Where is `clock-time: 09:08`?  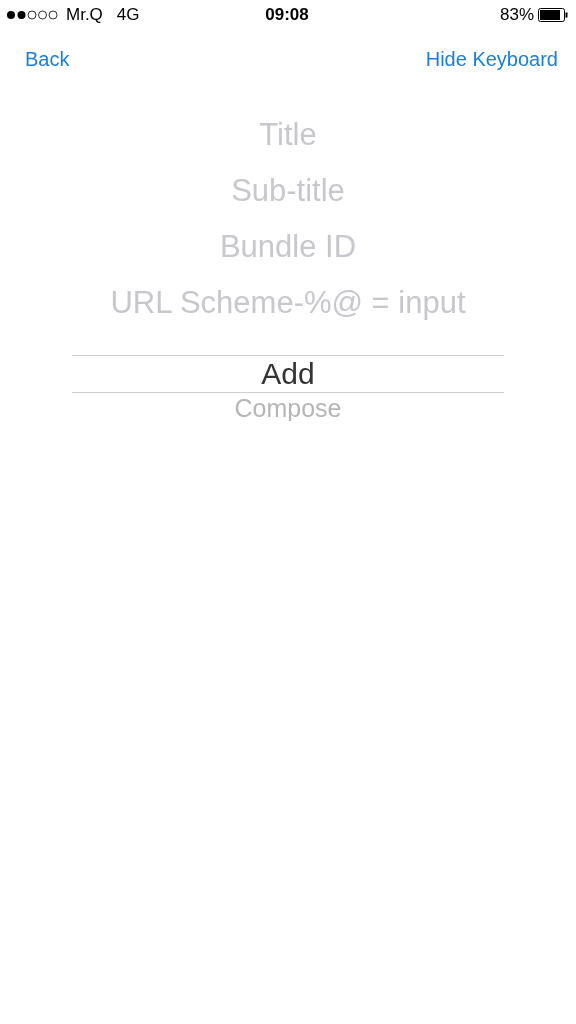
clock-time: 09:08 is located at coordinates (287, 15).